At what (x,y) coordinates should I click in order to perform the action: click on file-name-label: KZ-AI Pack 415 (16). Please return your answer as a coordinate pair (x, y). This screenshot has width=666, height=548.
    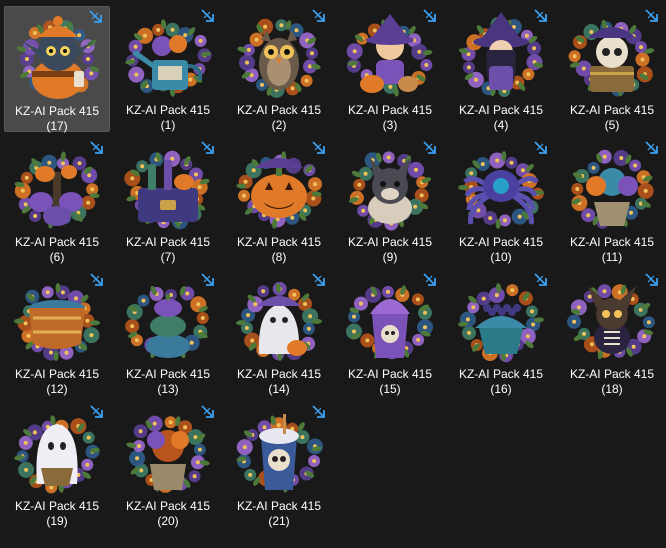
    Looking at the image, I should click on (501, 382).